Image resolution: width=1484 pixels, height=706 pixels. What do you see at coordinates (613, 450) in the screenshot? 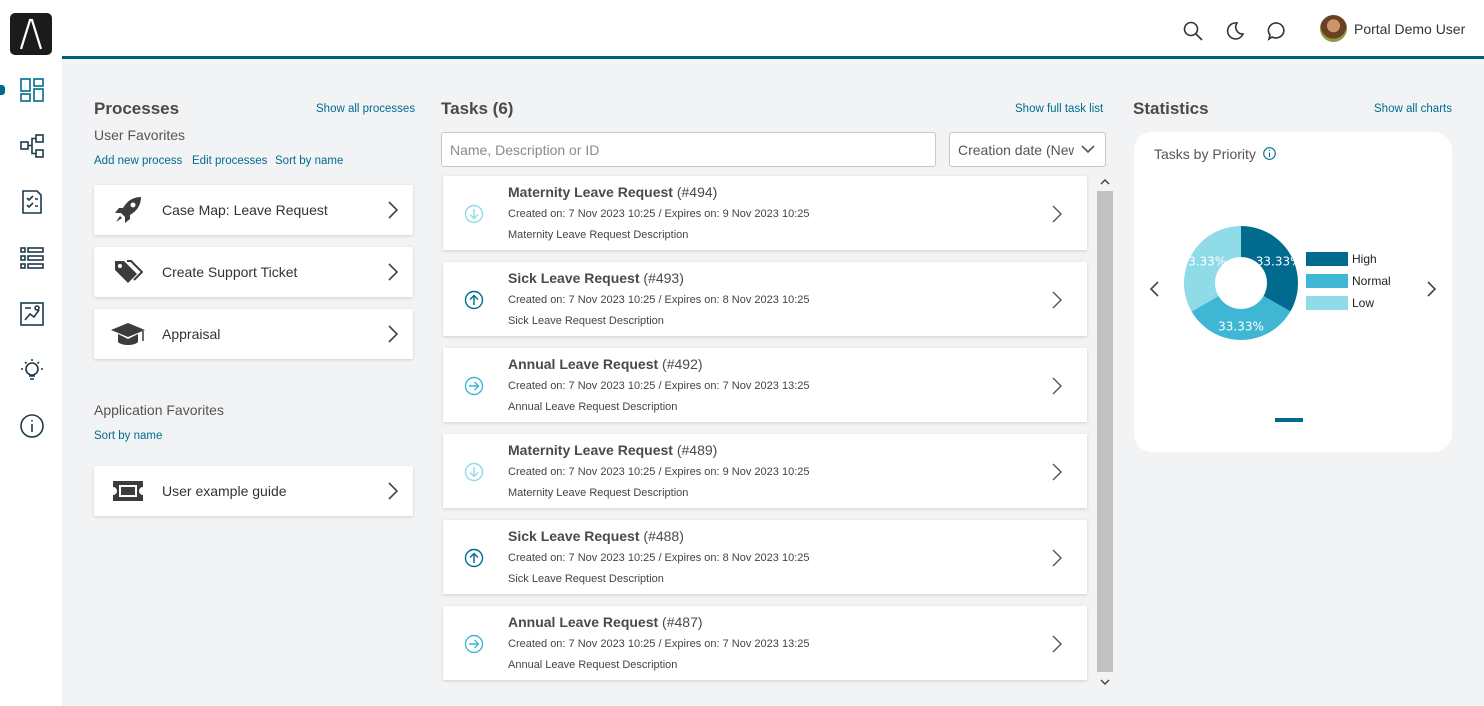
I see `task-title: Maternity Leave Request (#489)` at bounding box center [613, 450].